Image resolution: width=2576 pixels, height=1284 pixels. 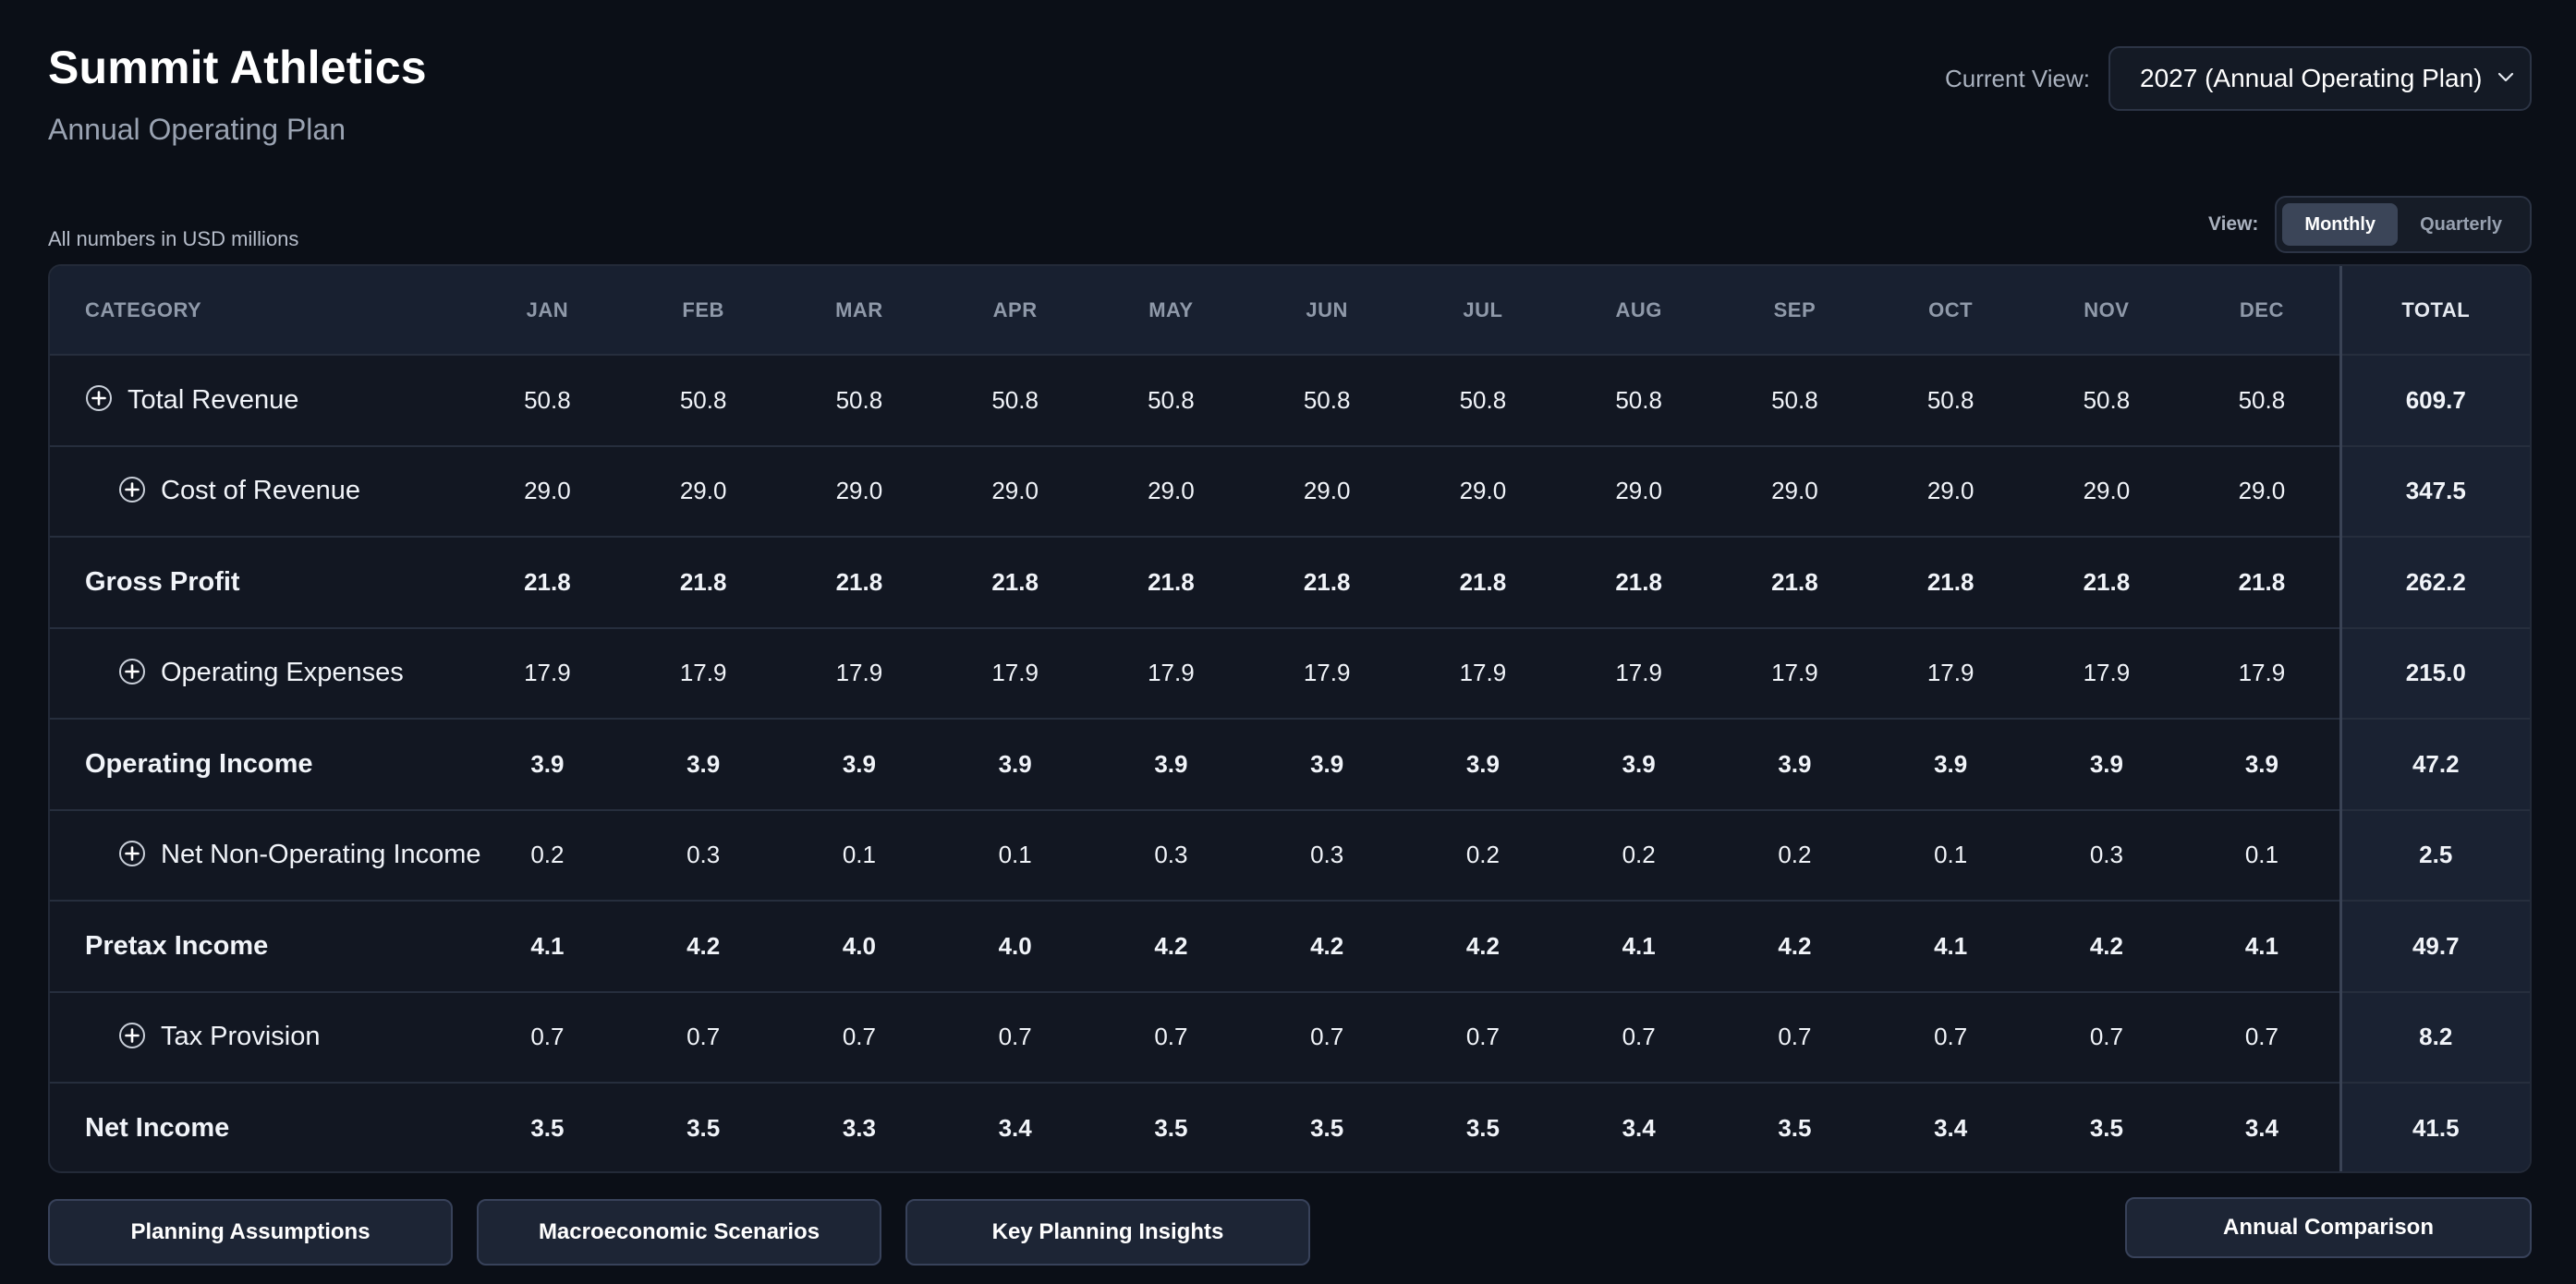 I want to click on total-value-cell: 8.2, so click(x=2434, y=1036).